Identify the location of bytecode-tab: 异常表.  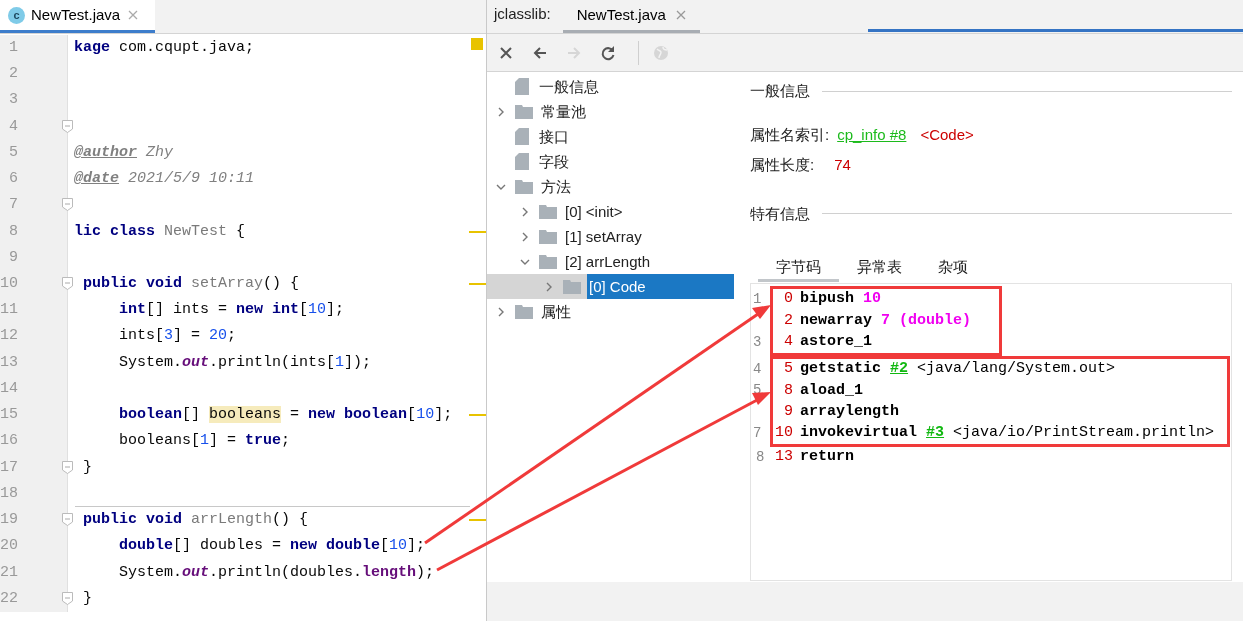
(879, 268).